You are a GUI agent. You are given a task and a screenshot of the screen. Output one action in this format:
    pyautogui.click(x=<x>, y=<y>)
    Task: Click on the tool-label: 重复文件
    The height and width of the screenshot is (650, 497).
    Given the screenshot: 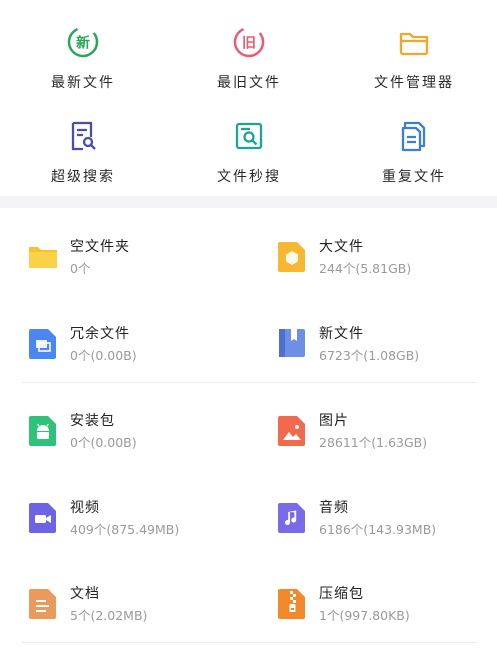 What is the action you would take?
    pyautogui.click(x=414, y=177)
    